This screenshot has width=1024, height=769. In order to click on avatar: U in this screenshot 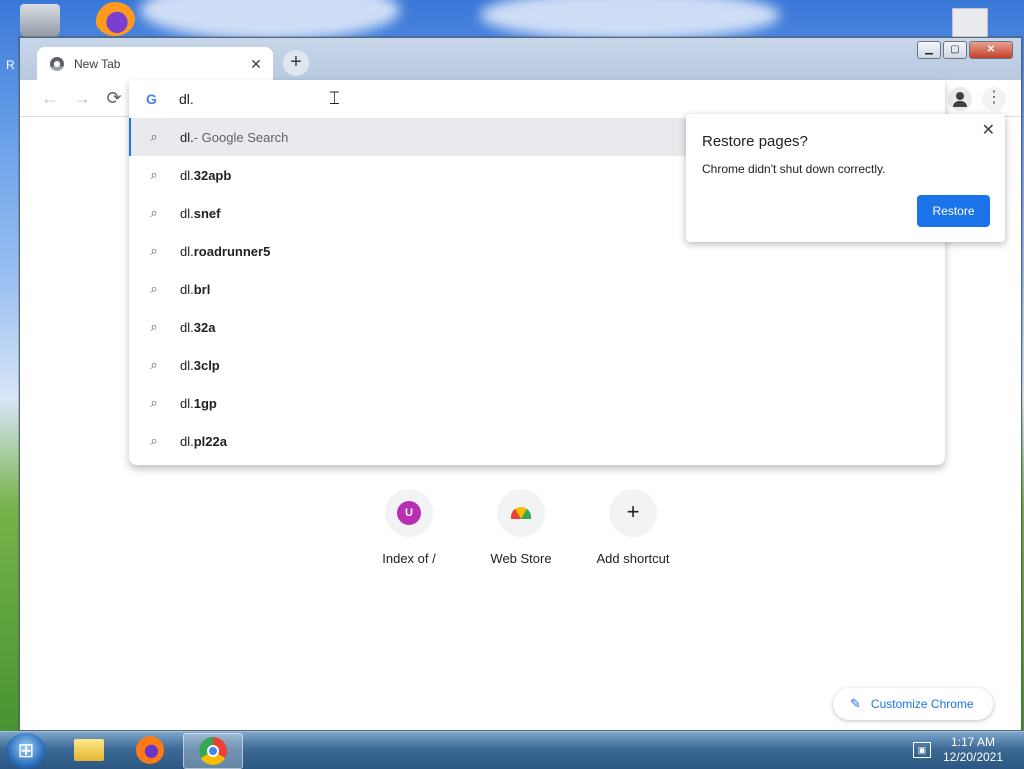, I will do `click(409, 513)`.